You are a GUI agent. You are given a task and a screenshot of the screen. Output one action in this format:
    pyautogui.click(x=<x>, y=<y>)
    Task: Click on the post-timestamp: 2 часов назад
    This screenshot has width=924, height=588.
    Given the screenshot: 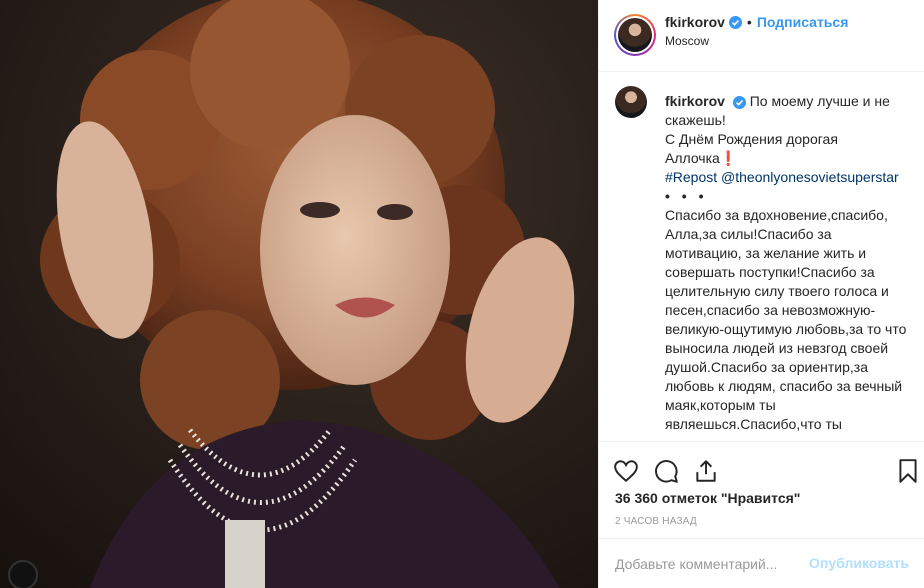 What is the action you would take?
    pyautogui.click(x=656, y=521)
    